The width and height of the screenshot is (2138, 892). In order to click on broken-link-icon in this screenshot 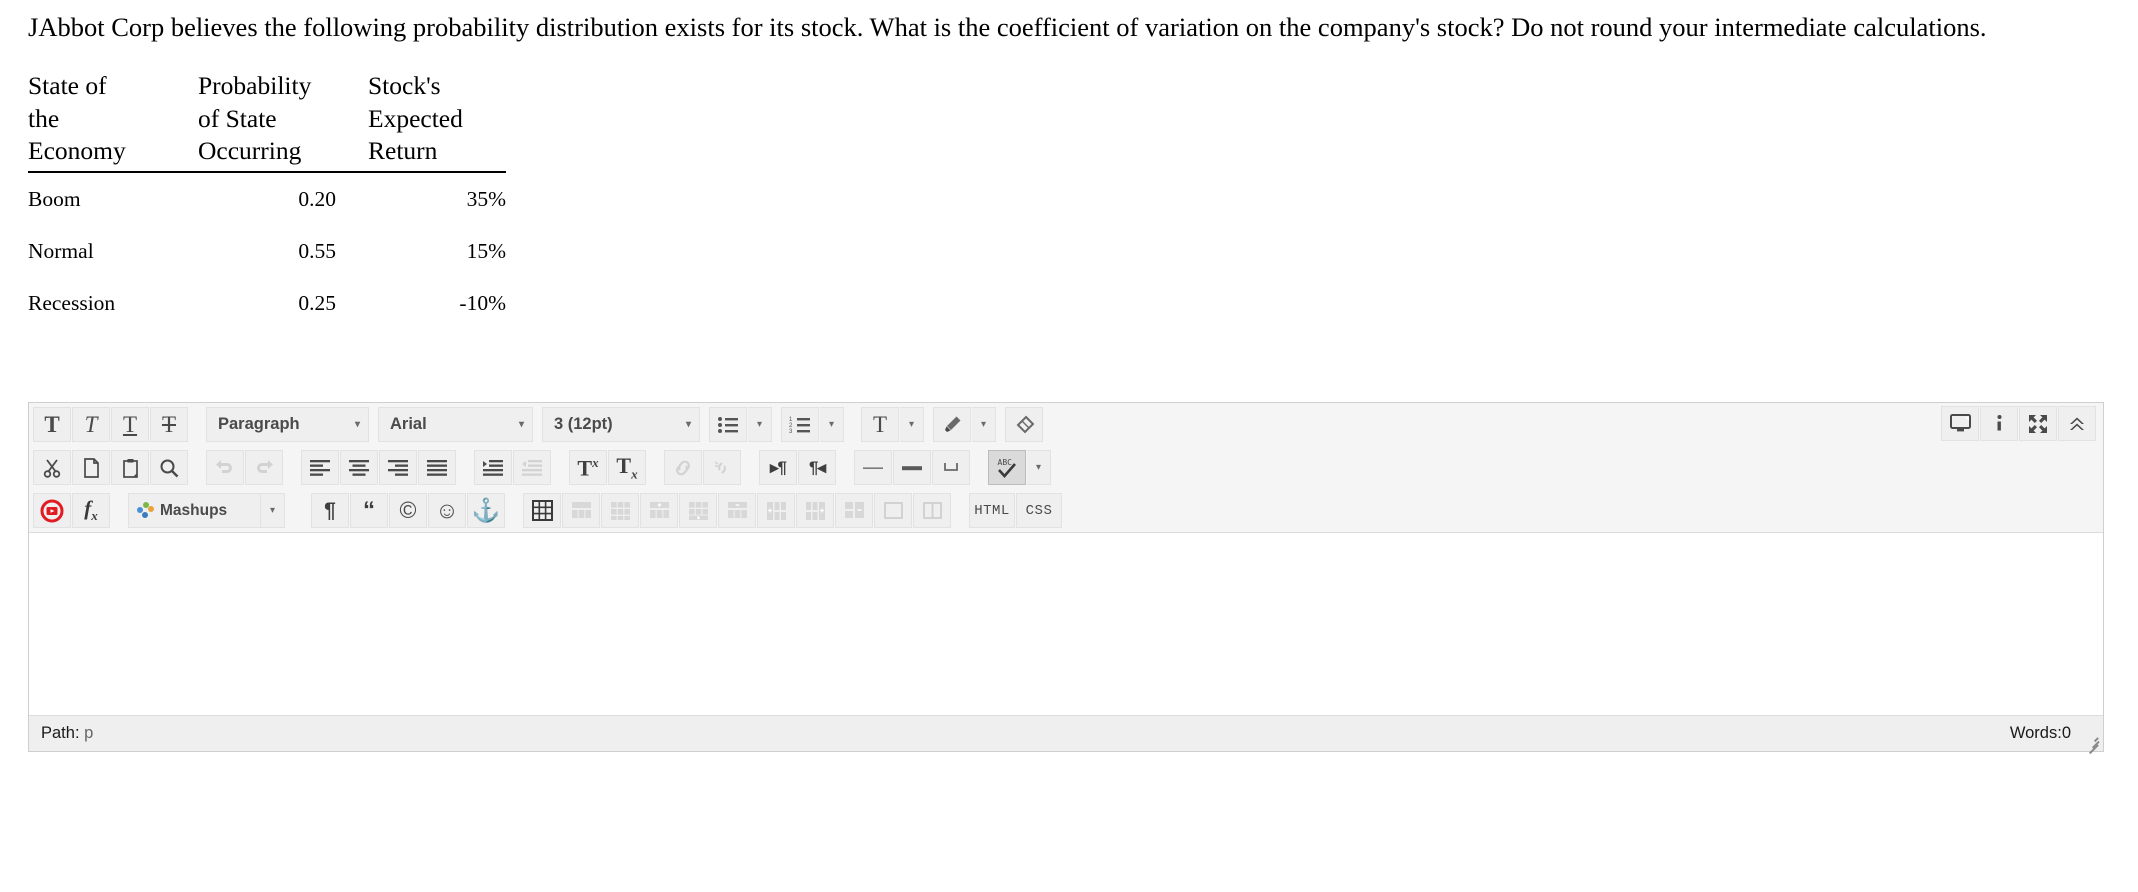, I will do `click(720, 467)`.